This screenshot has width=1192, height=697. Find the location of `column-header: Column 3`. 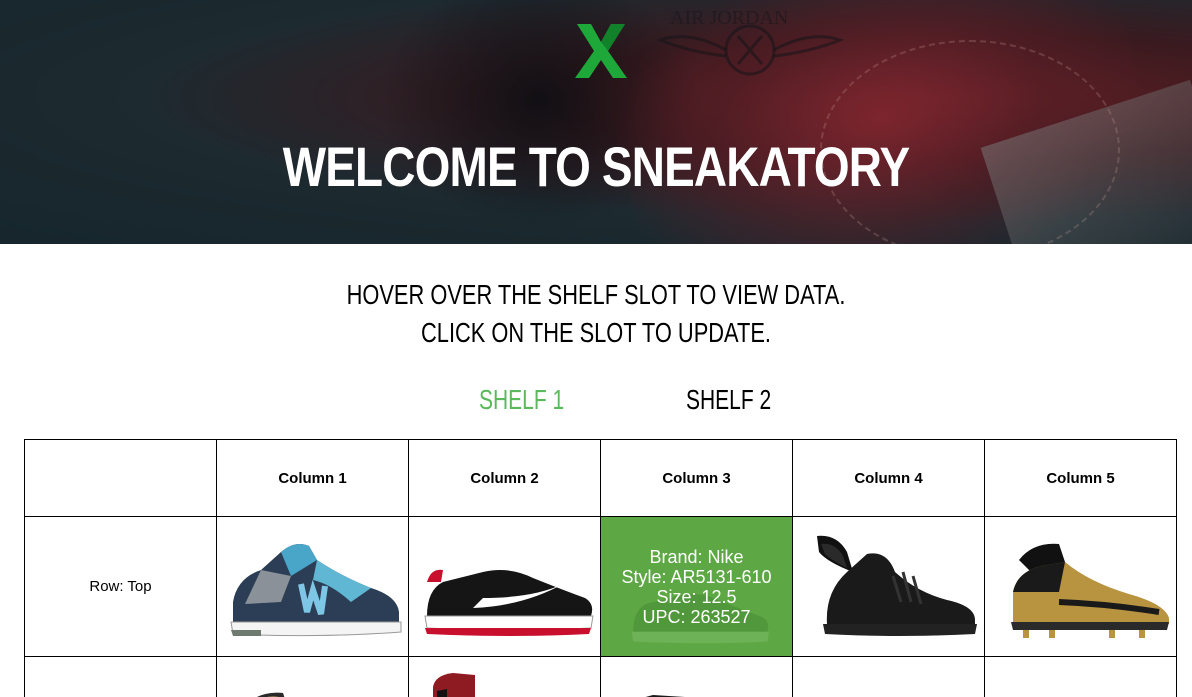

column-header: Column 3 is located at coordinates (696, 478).